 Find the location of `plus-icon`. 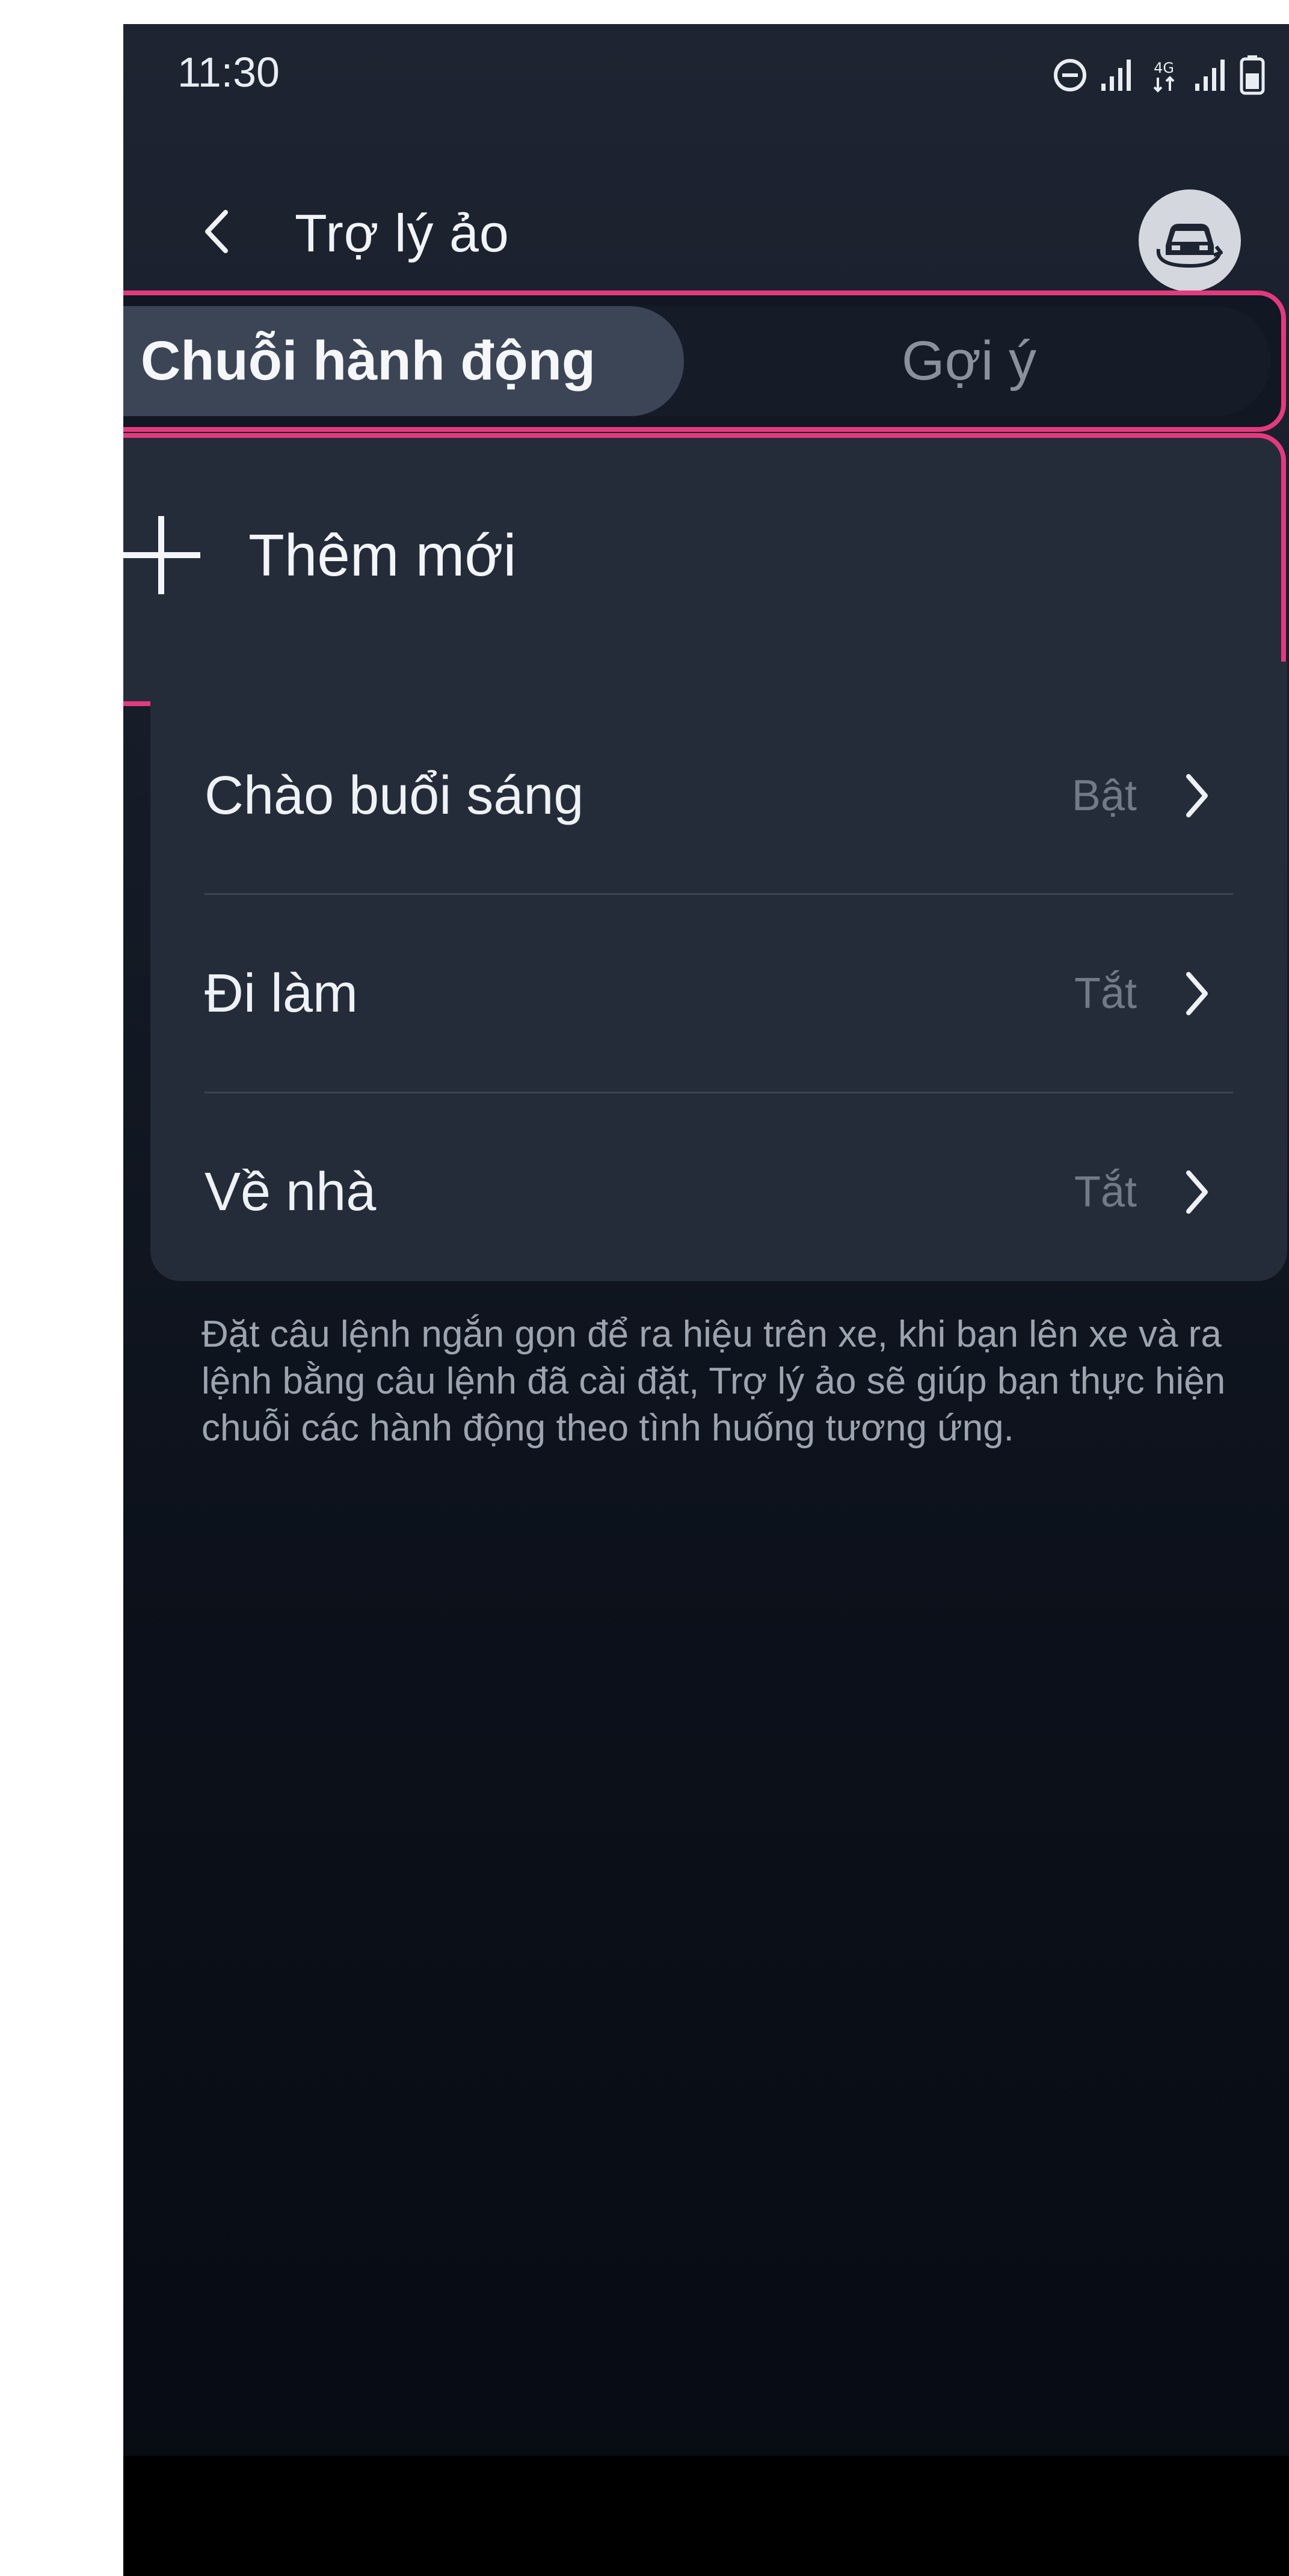

plus-icon is located at coordinates (161, 555).